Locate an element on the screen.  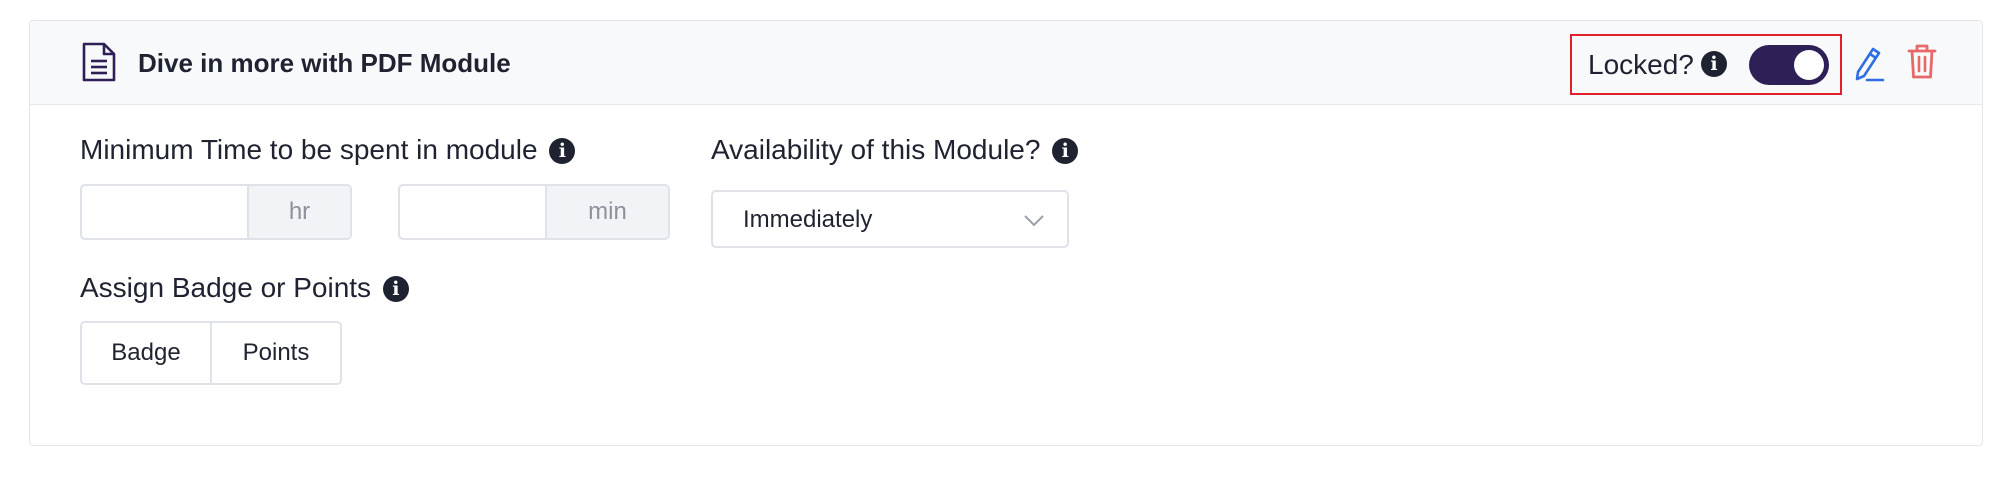
hours-input-group: hr is located at coordinates (216, 212).